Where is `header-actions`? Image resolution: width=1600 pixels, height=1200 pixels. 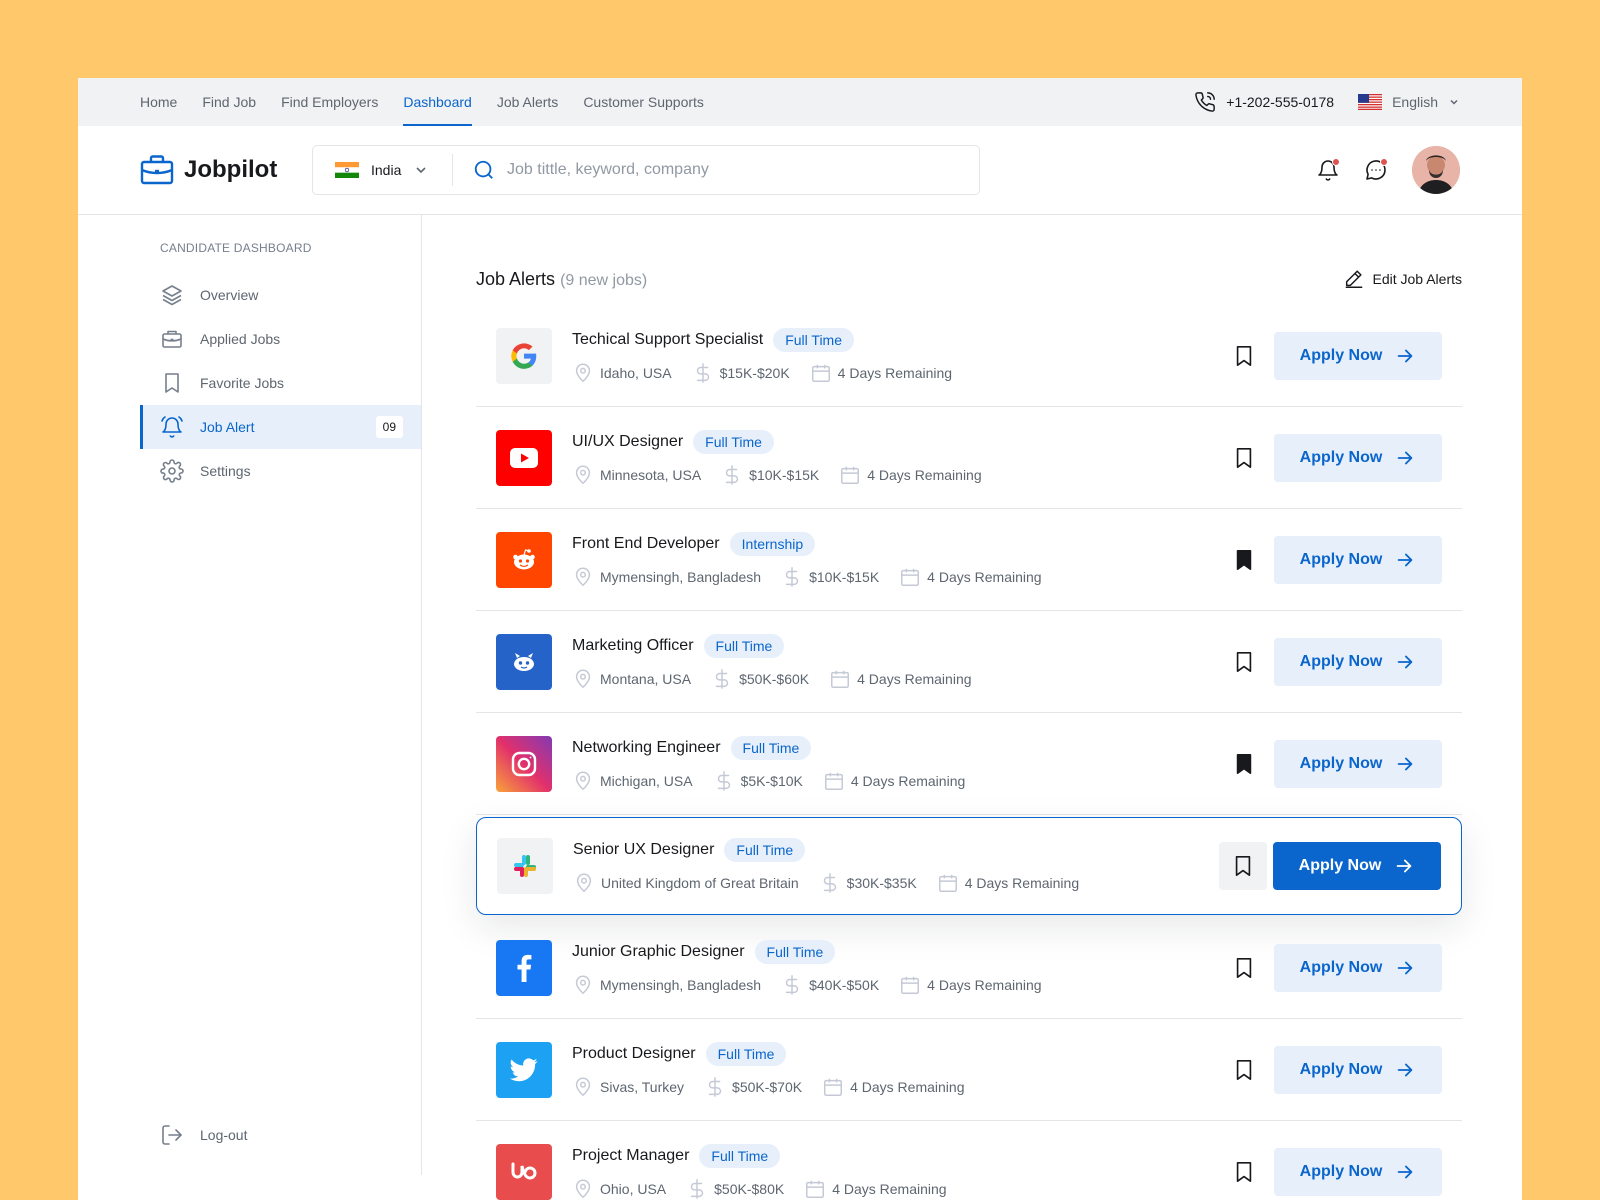 header-actions is located at coordinates (1388, 170).